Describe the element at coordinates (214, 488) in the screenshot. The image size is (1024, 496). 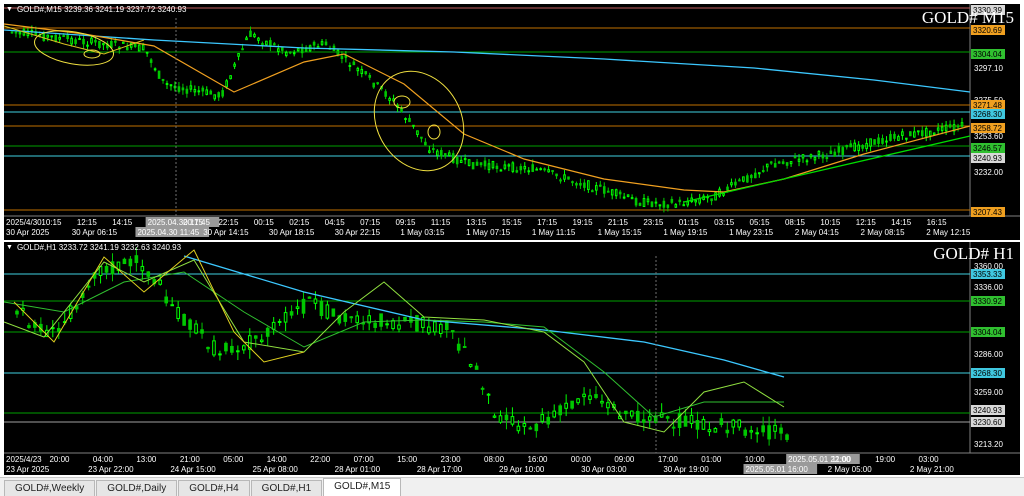
I see `tab-h4: GOLD#,H4` at that location.